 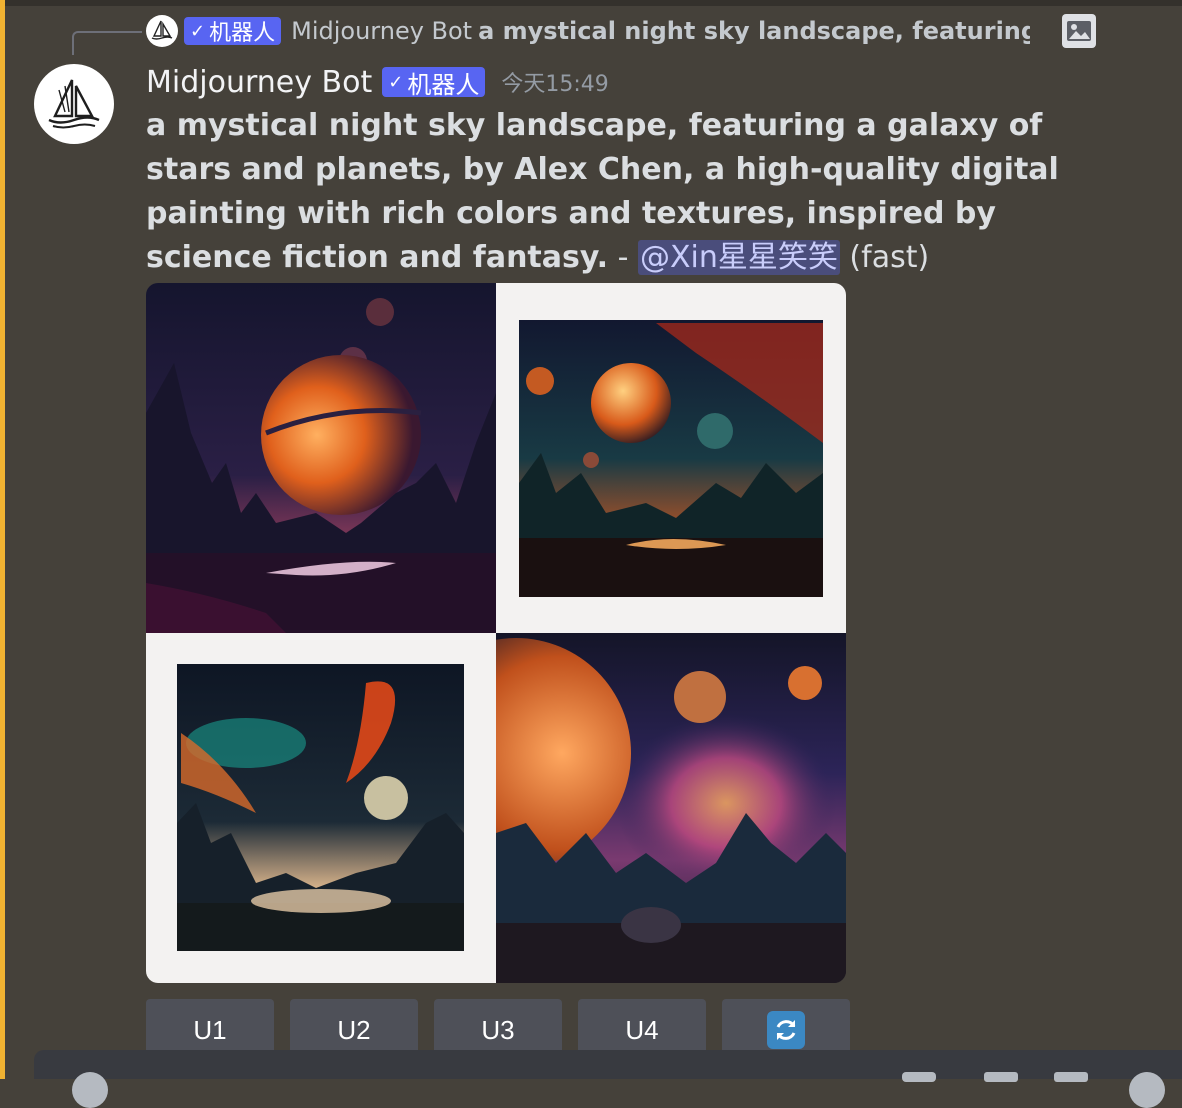 I want to click on gif-icon, so click(x=1001, y=1077).